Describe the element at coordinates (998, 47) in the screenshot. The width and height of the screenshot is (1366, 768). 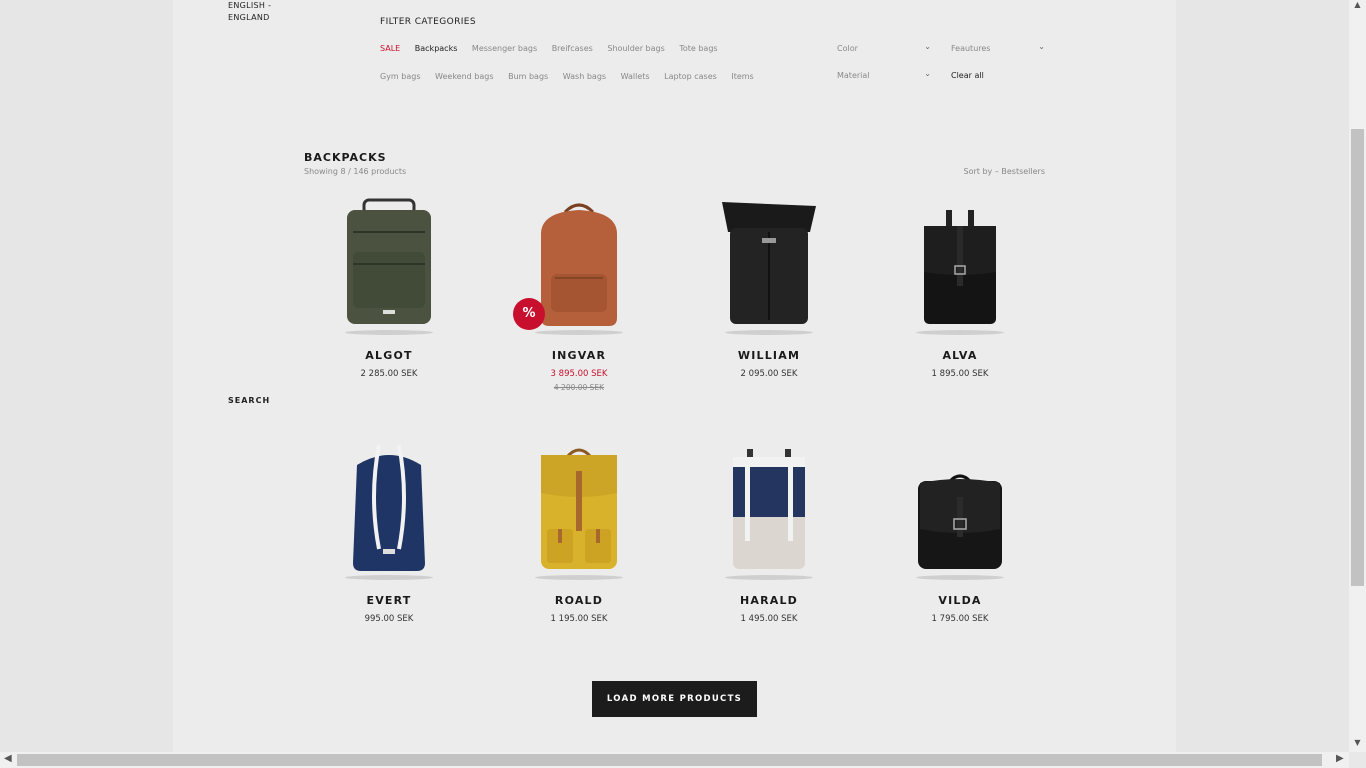
I see `features-dropdown: Feautures ⌄` at that location.